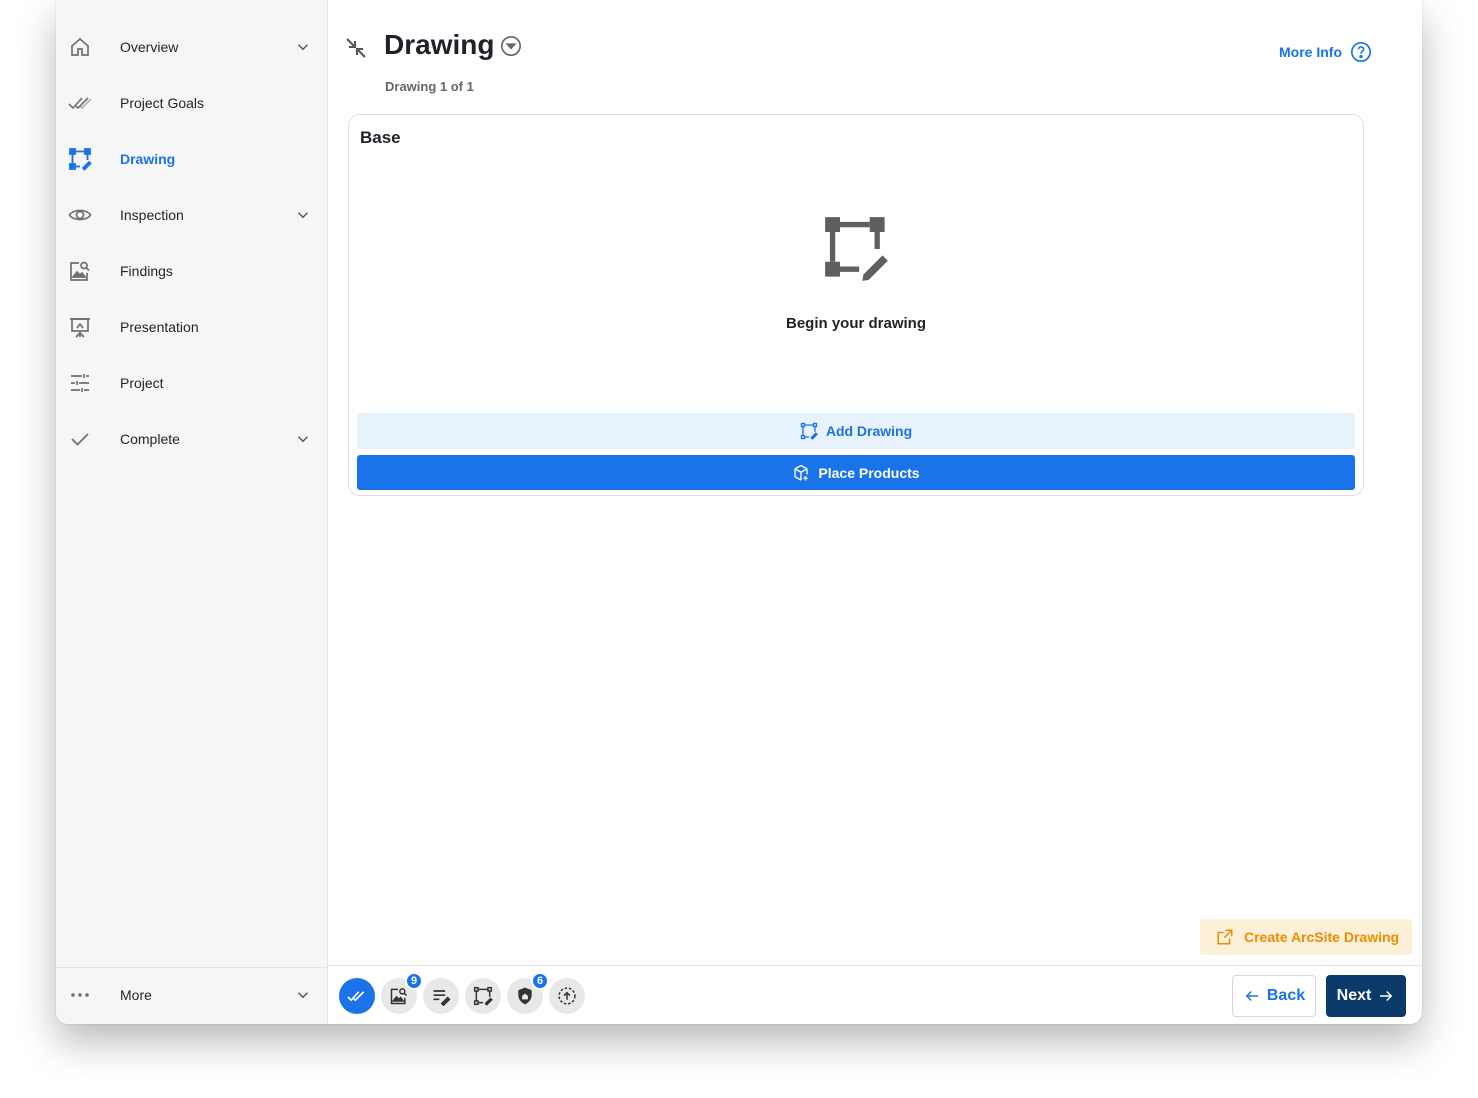 This screenshot has width=1478, height=1098. What do you see at coordinates (1310, 52) in the screenshot?
I see `more-info-label: More Info` at bounding box center [1310, 52].